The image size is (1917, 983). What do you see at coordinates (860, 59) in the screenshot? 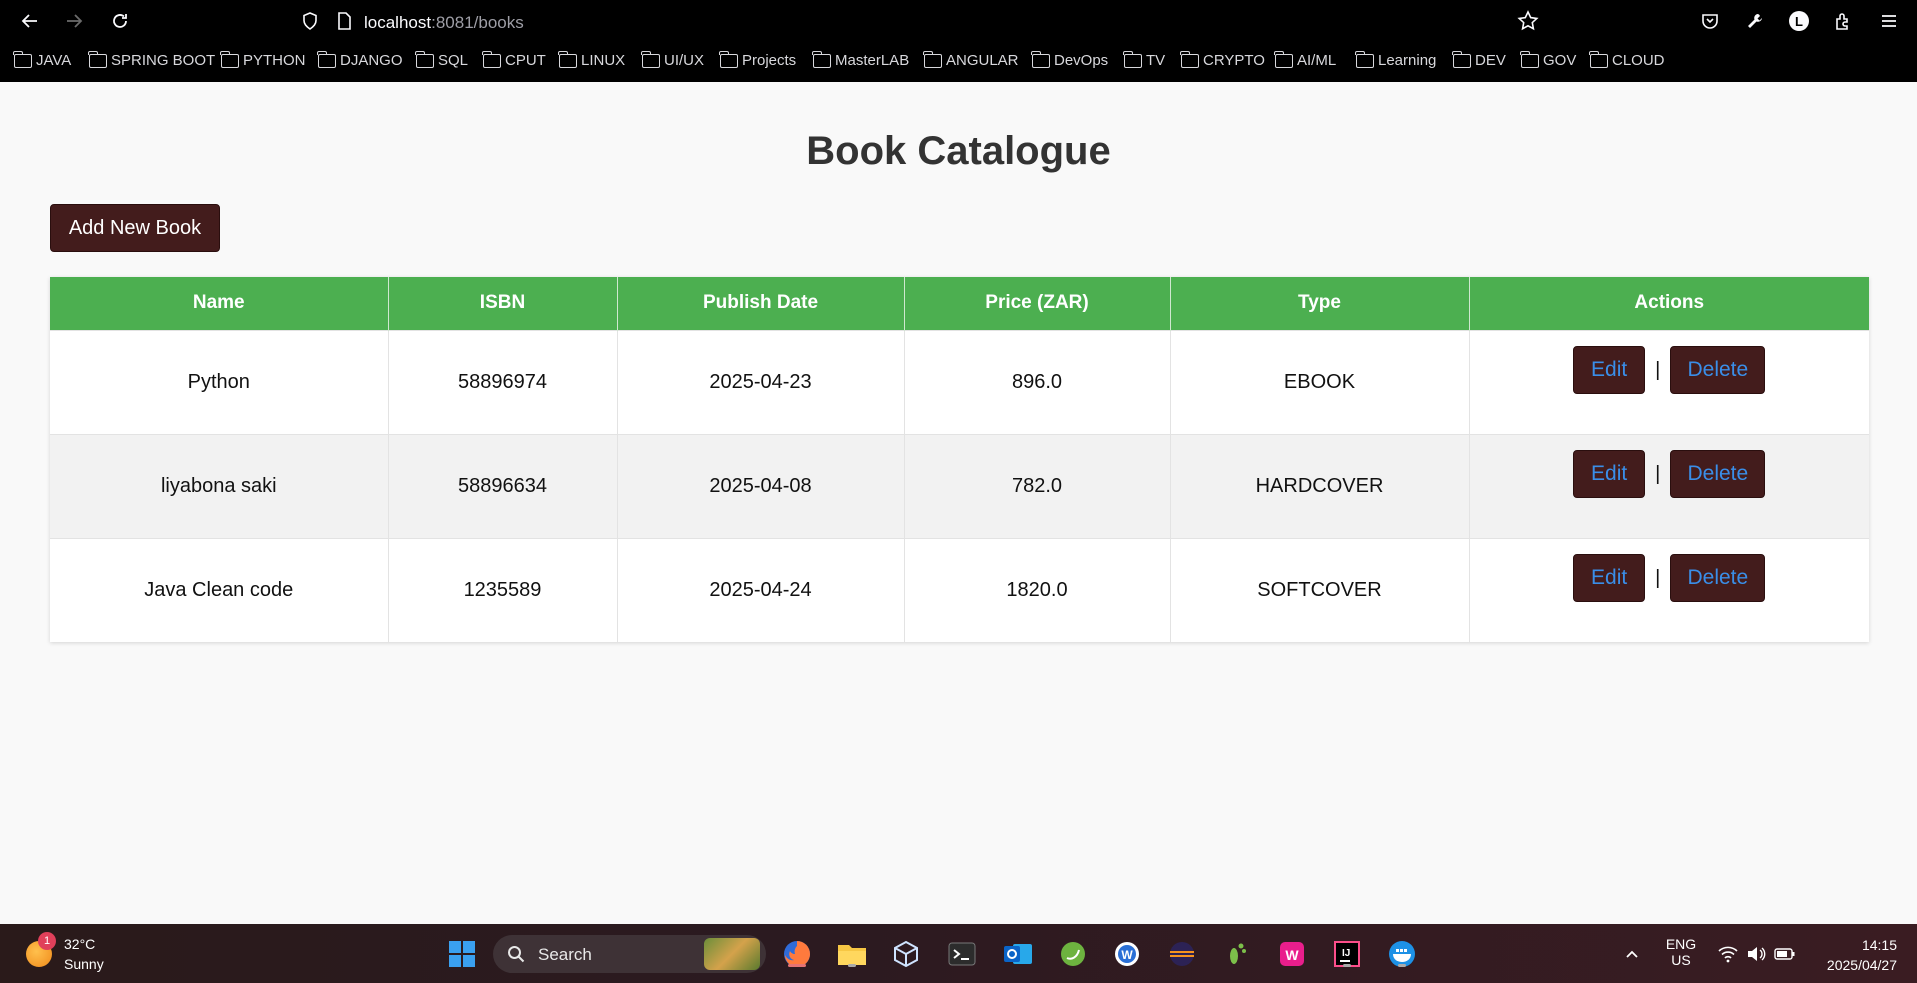
I see `bookmark-folder: MasterLAB` at bounding box center [860, 59].